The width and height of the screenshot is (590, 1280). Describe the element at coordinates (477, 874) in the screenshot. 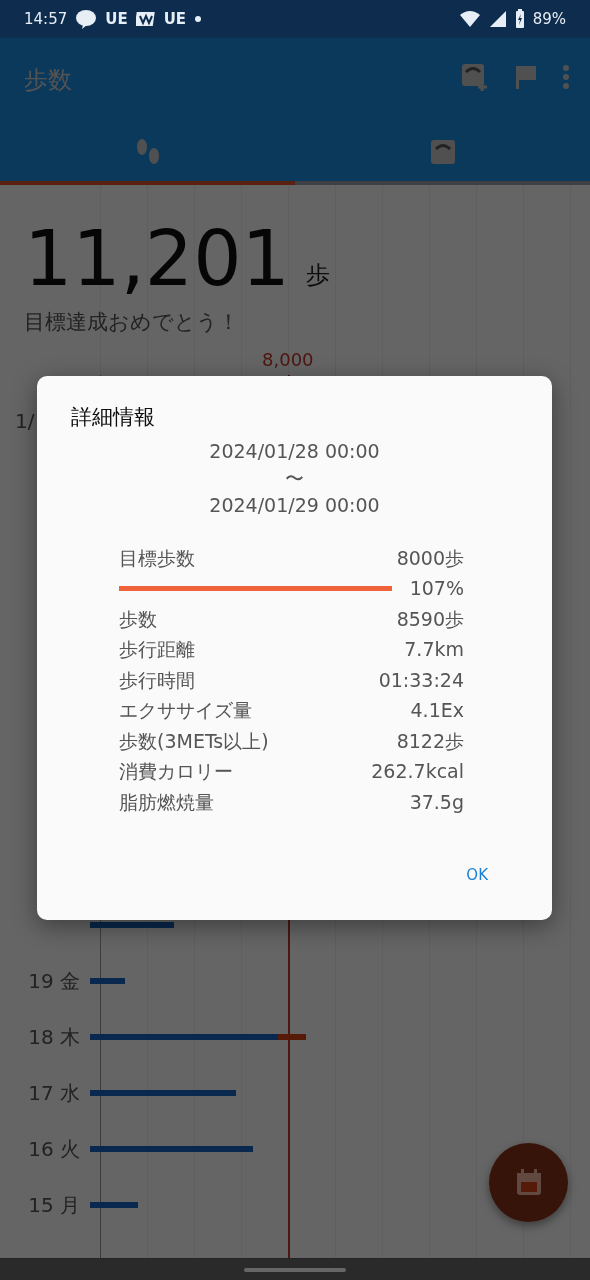

I see `ok-button: OK` at that location.